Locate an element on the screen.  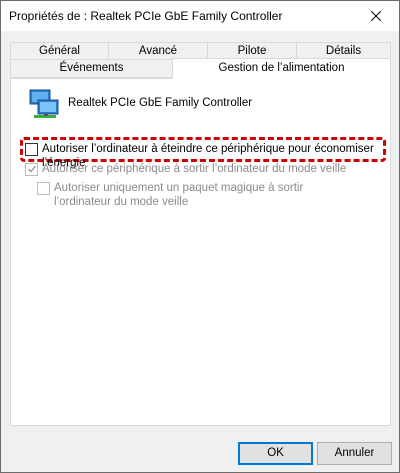
cancel-button: Annuler is located at coordinates (354, 453).